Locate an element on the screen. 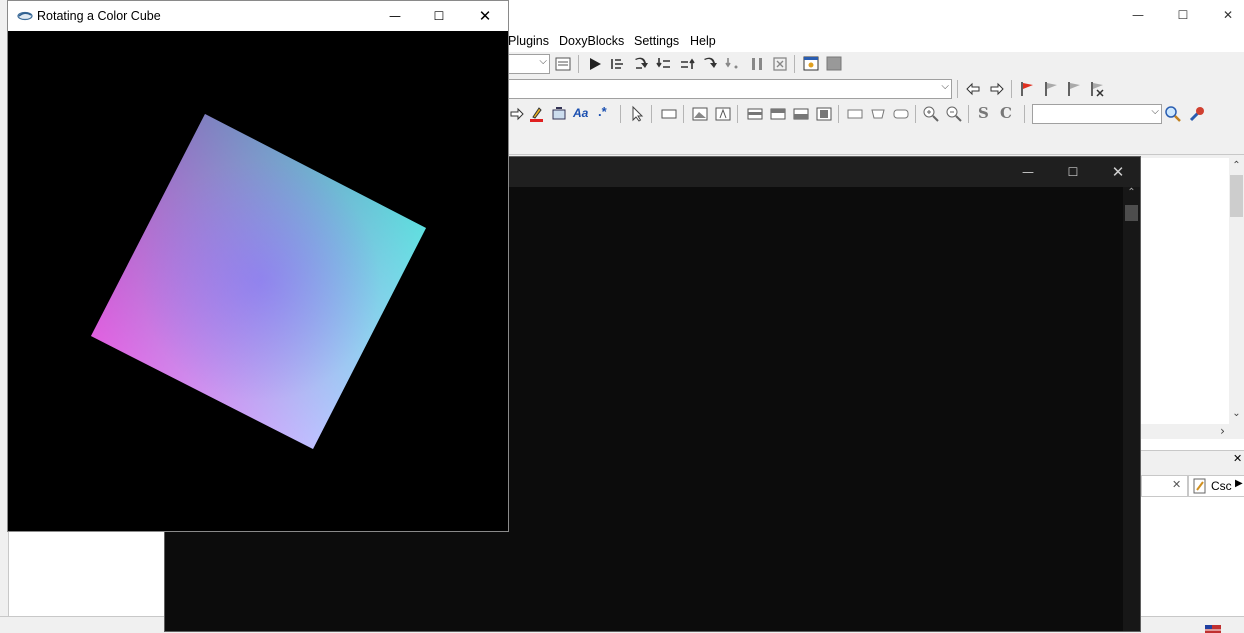  pointer-icon is located at coordinates (637, 114).